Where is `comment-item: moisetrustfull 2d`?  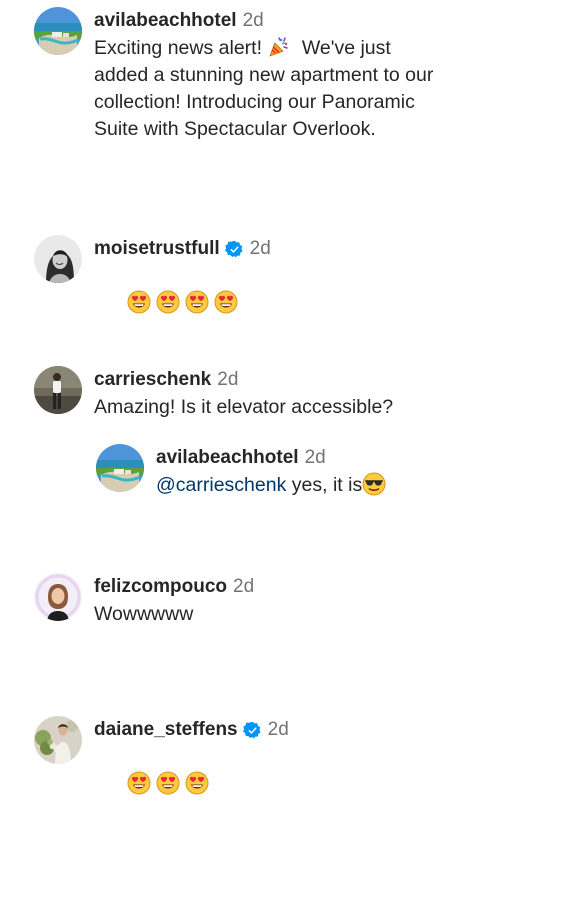 comment-item: moisetrustfull 2d is located at coordinates (152, 289).